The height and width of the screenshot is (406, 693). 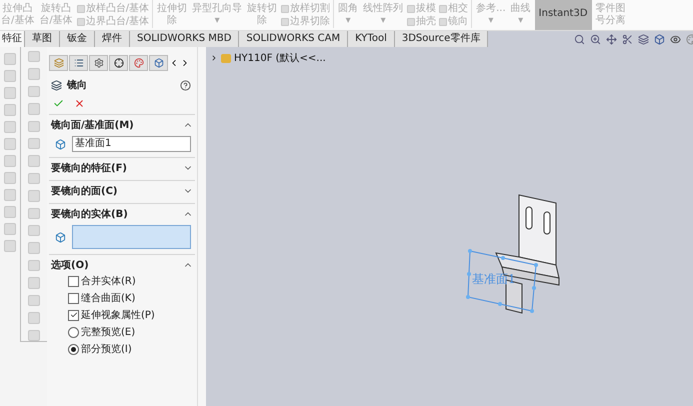 I want to click on section-title: 要镜向的特征(F), so click(x=89, y=168).